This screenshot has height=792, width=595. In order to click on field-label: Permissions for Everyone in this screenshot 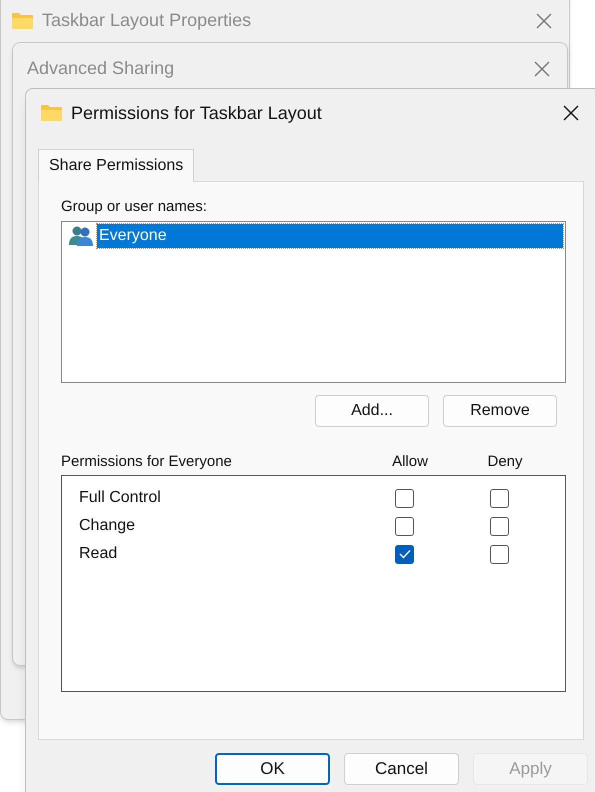, I will do `click(147, 462)`.